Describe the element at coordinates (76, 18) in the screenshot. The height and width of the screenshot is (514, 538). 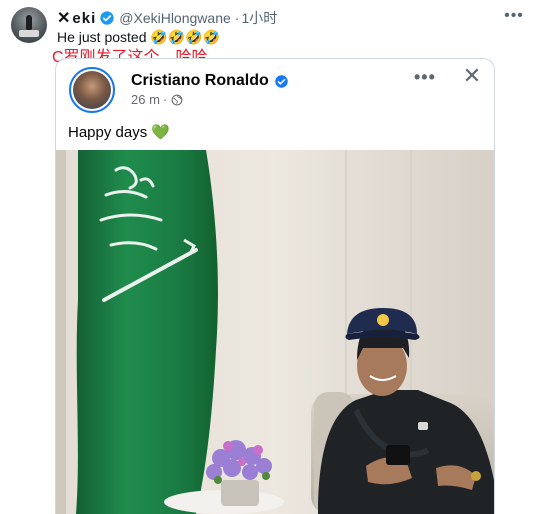
I see `display-name: ✕eki` at that location.